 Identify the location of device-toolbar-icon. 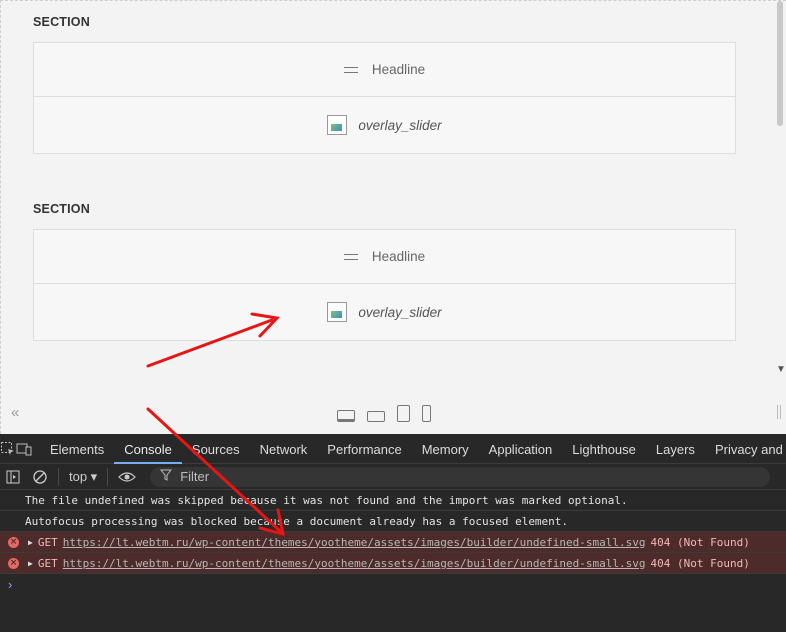
(24, 449).